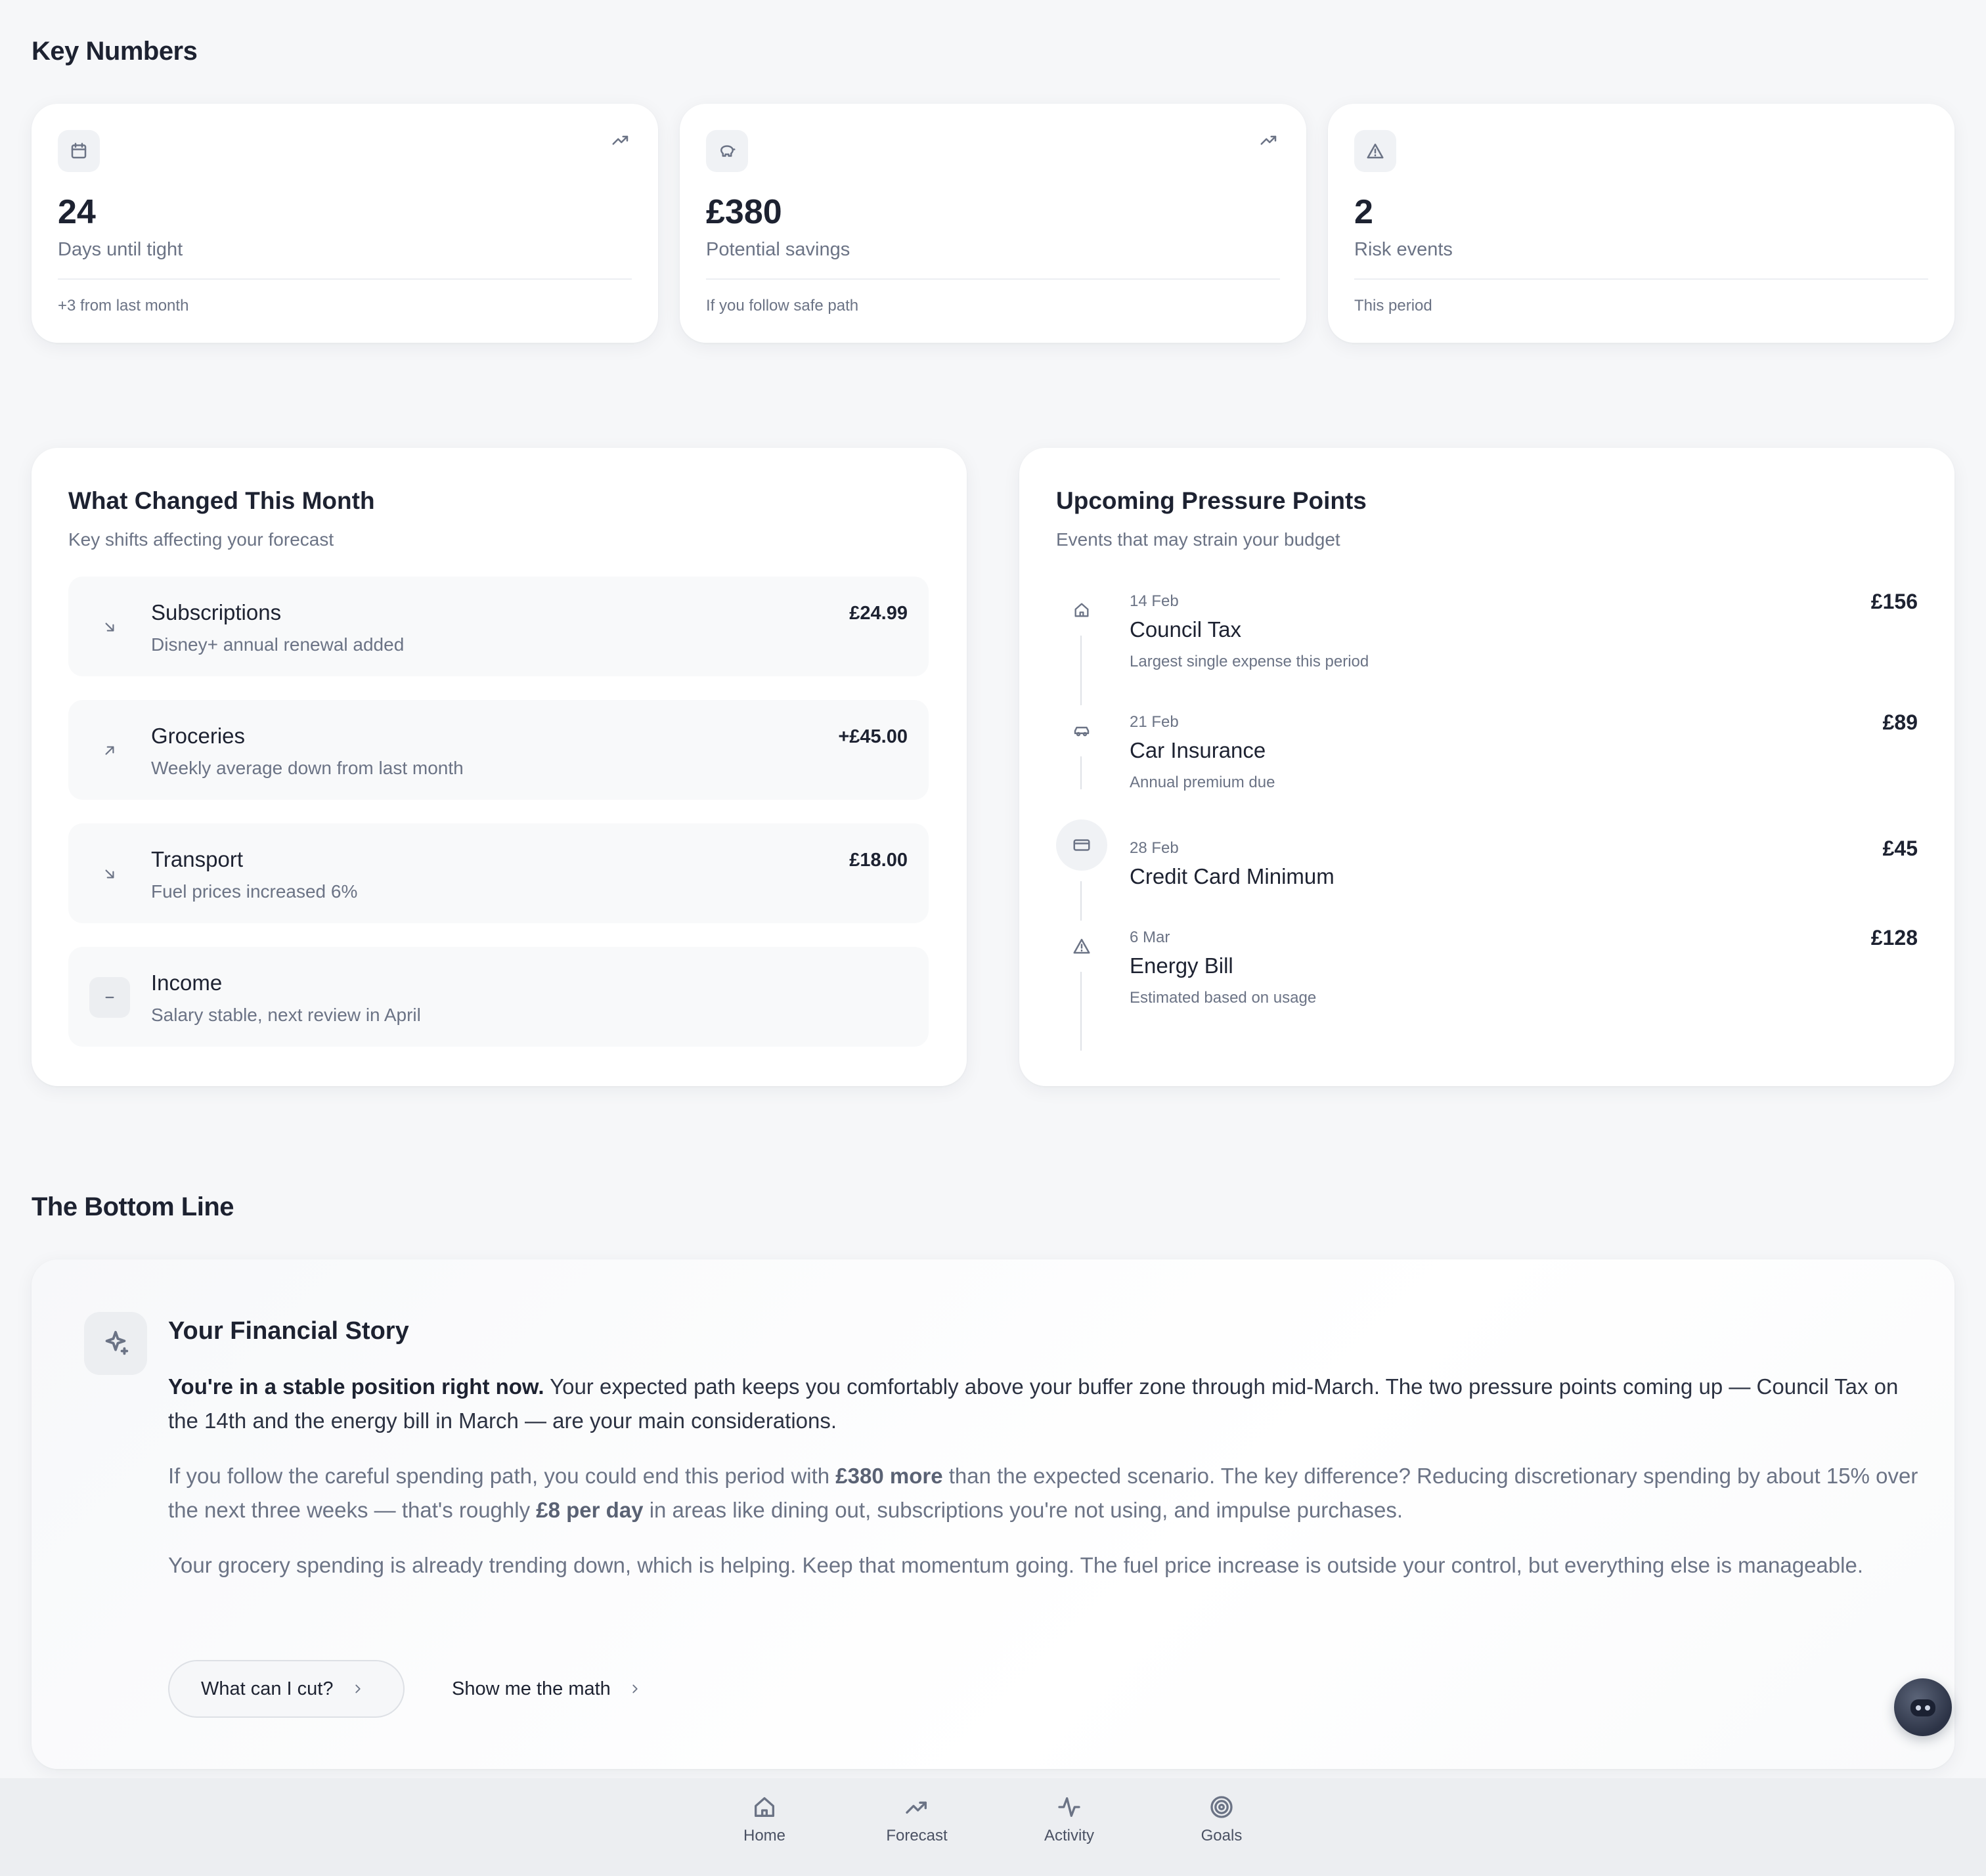 This screenshot has width=1986, height=1876. Describe the element at coordinates (778, 249) in the screenshot. I see `potential-savings-label: Potential savings` at that location.